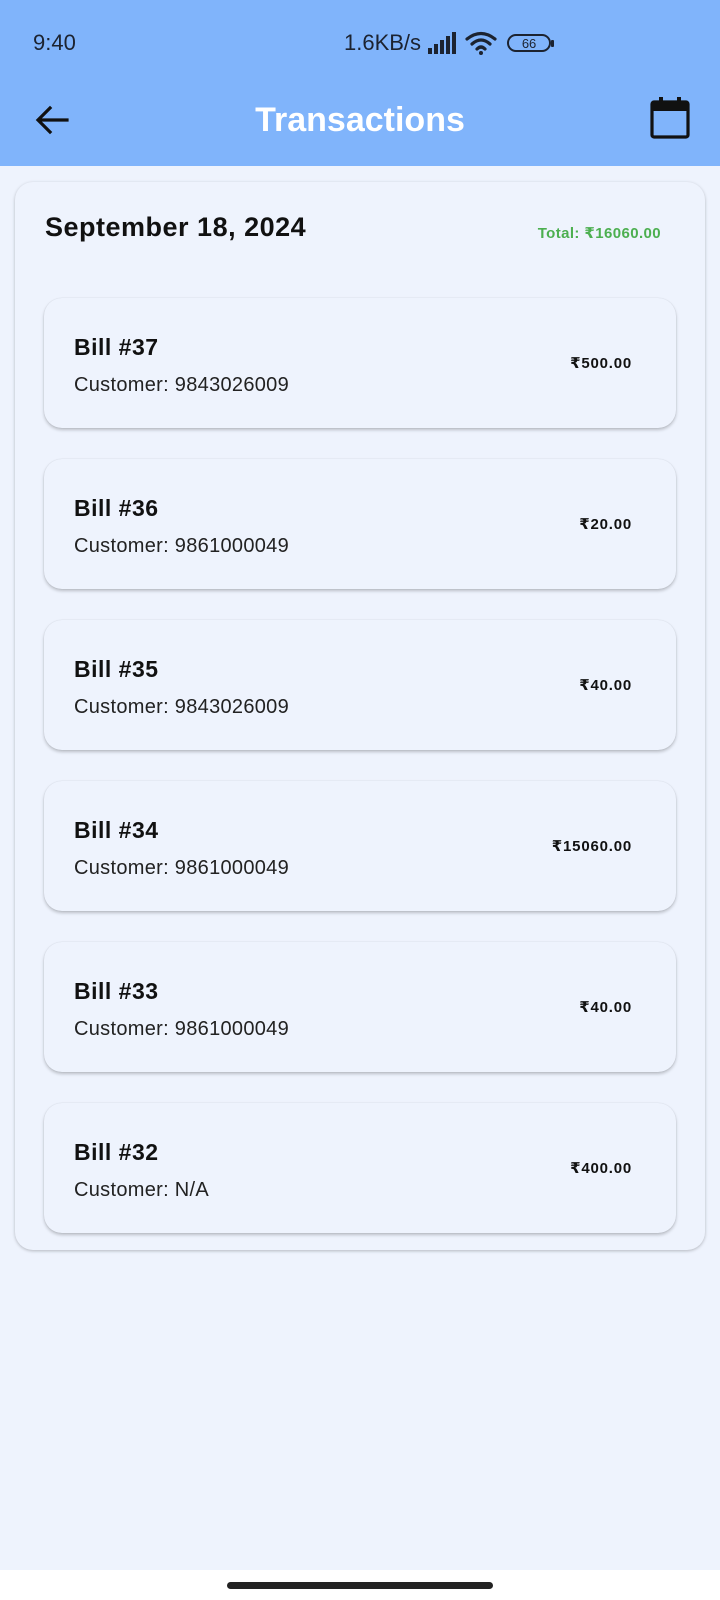  What do you see at coordinates (360, 1168) in the screenshot?
I see `bill-card: Bill #32 Customer: N/A ₹400.00` at bounding box center [360, 1168].